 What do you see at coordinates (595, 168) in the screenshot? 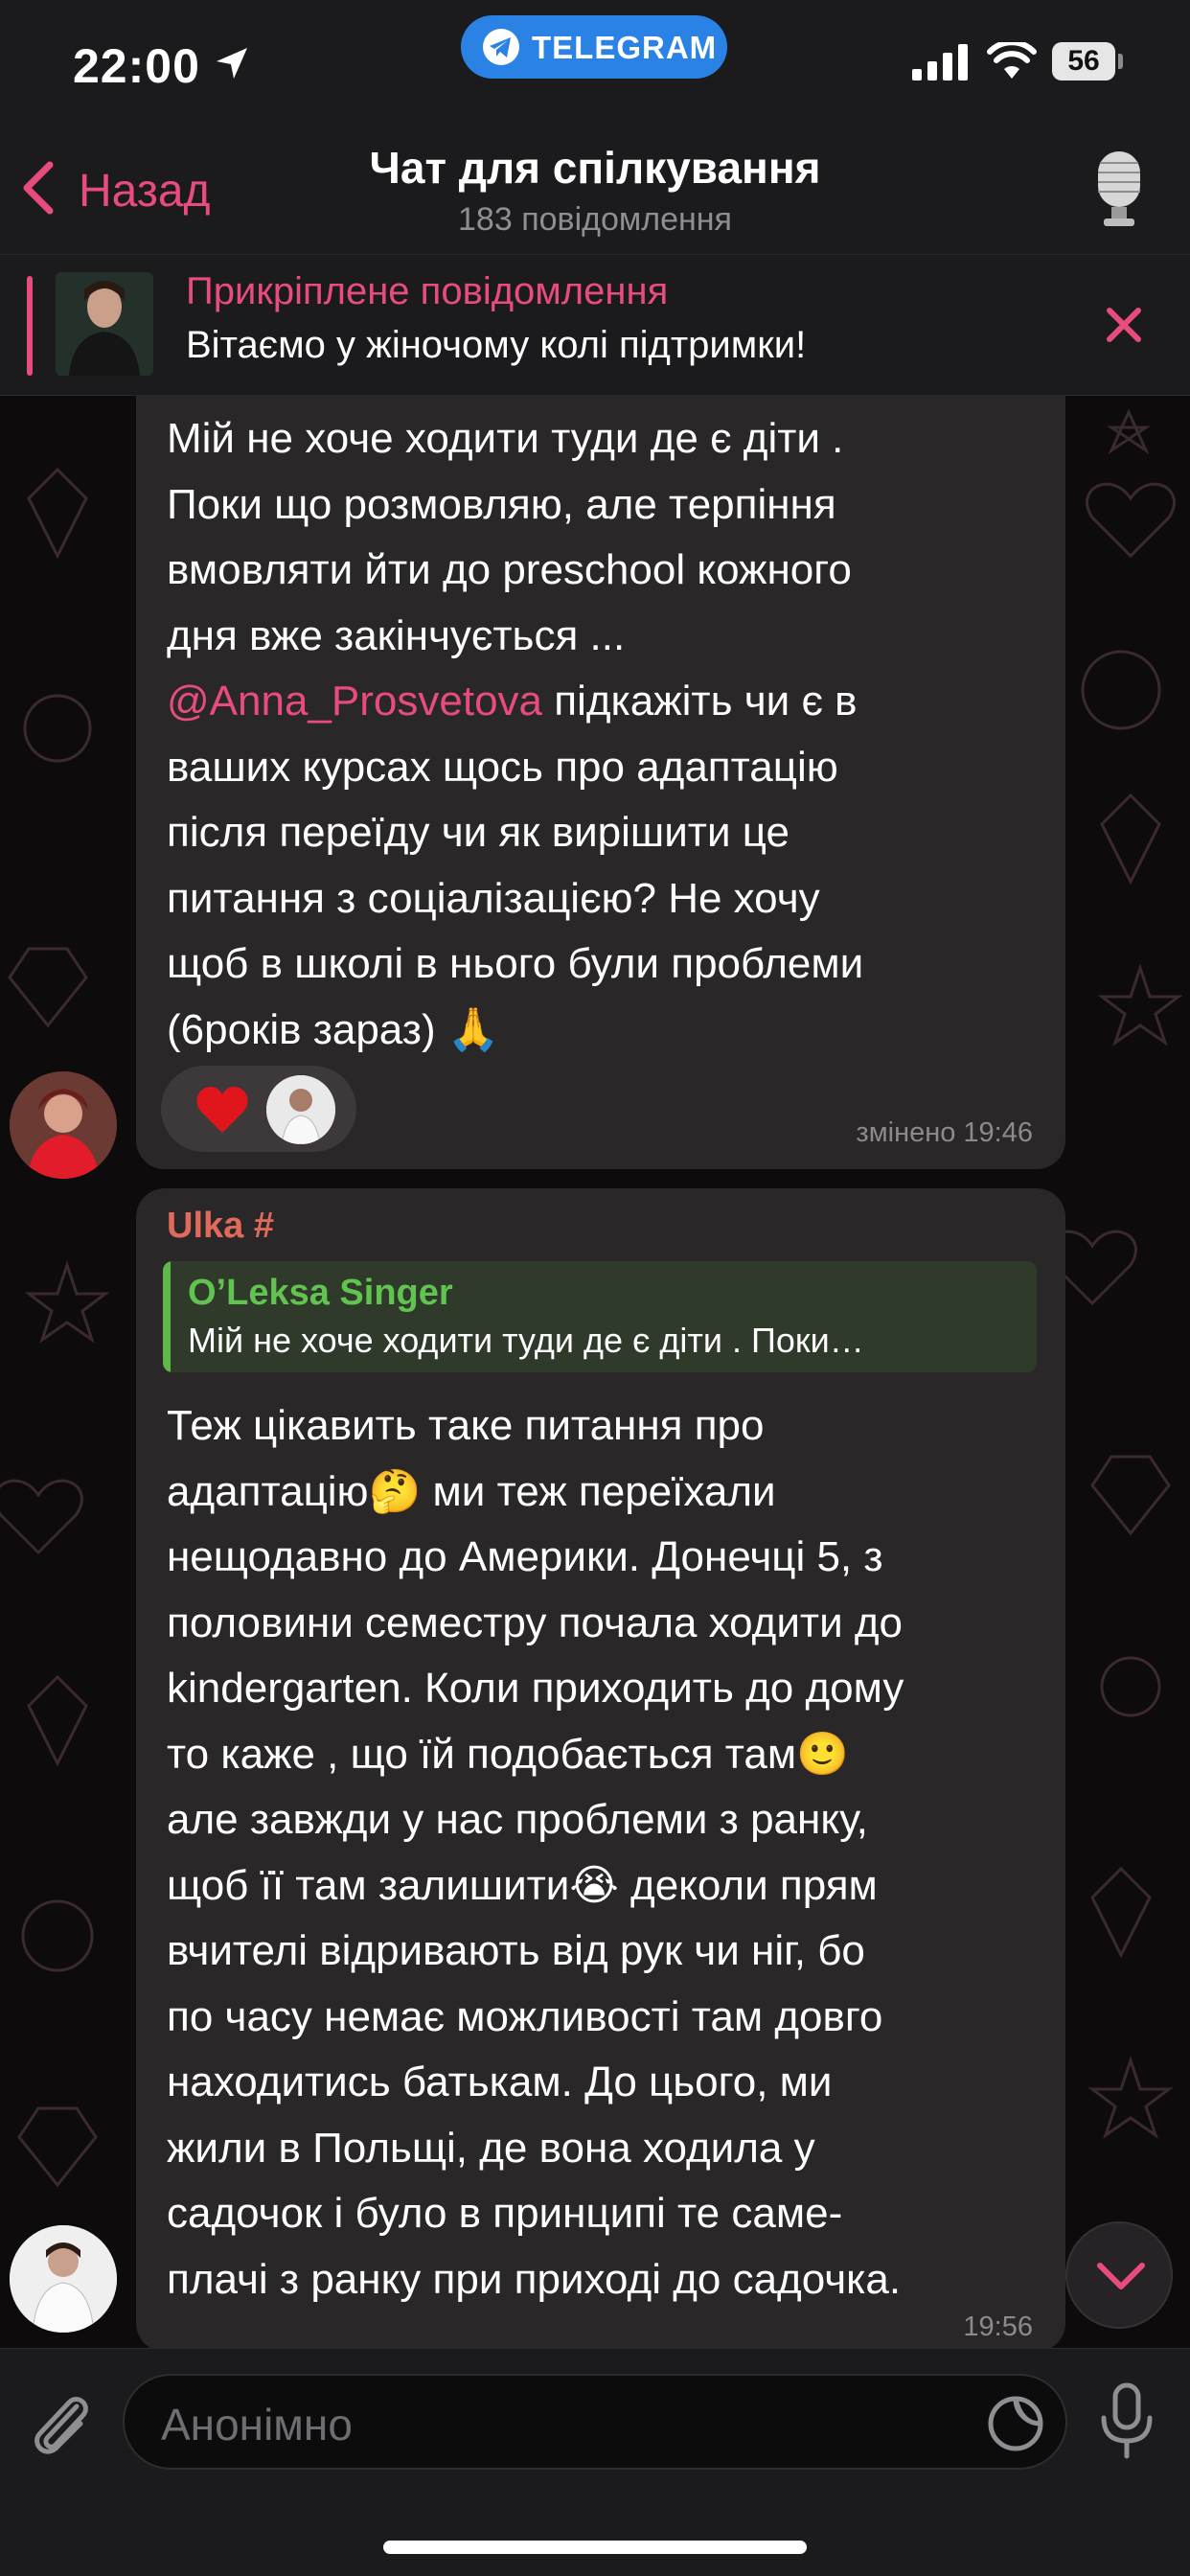
I see `chat-title: Чат для спілкування` at bounding box center [595, 168].